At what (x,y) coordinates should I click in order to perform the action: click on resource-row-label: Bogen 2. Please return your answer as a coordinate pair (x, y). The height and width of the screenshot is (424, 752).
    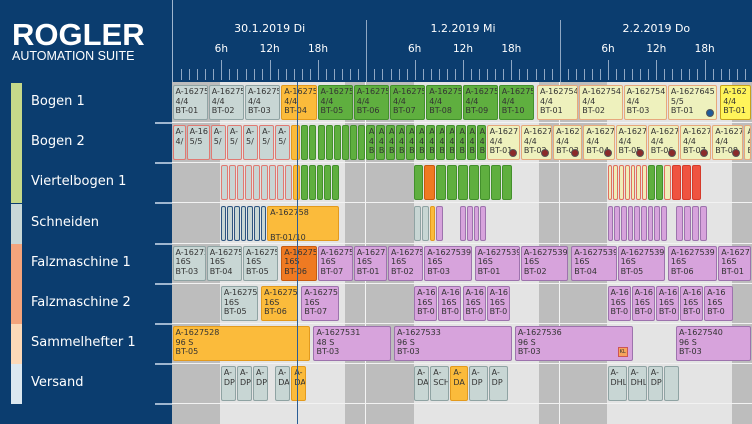
    Looking at the image, I should click on (86, 144).